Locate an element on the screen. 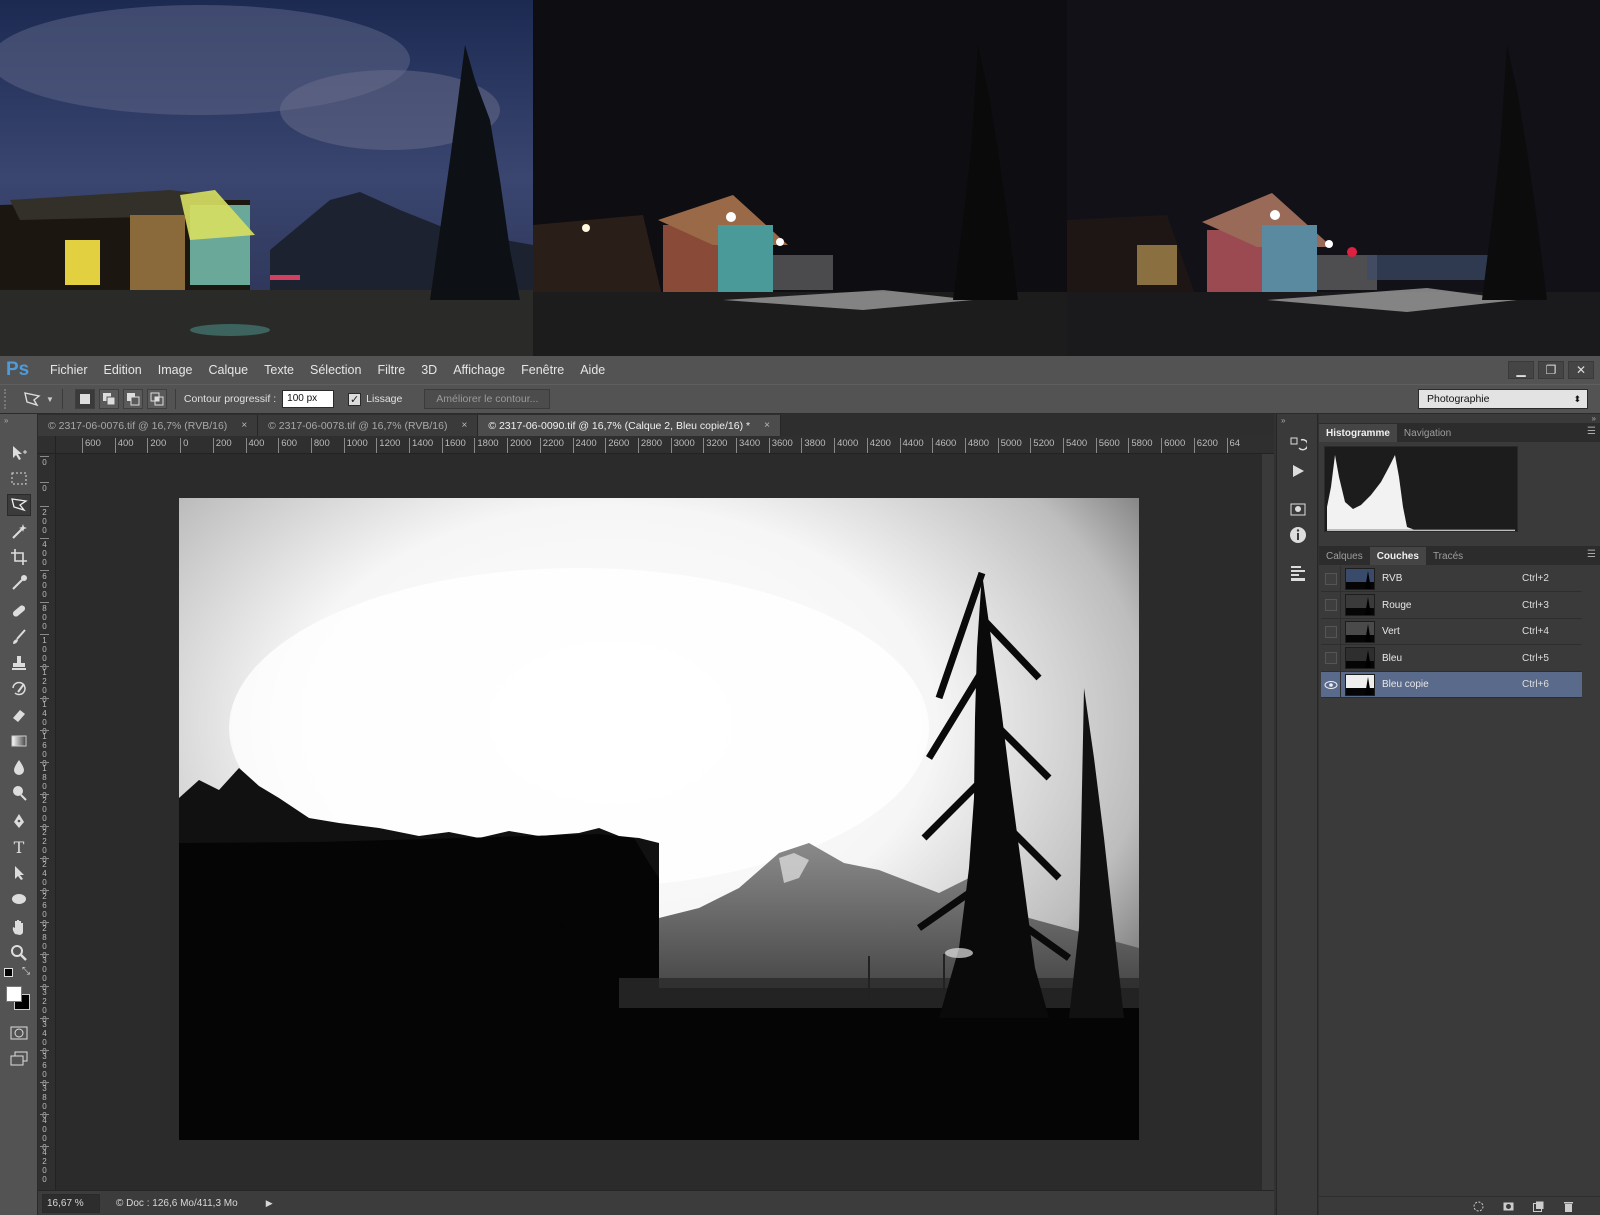 This screenshot has height=1215, width=1600. swap-colors-icon: ⤡ is located at coordinates (26, 971).